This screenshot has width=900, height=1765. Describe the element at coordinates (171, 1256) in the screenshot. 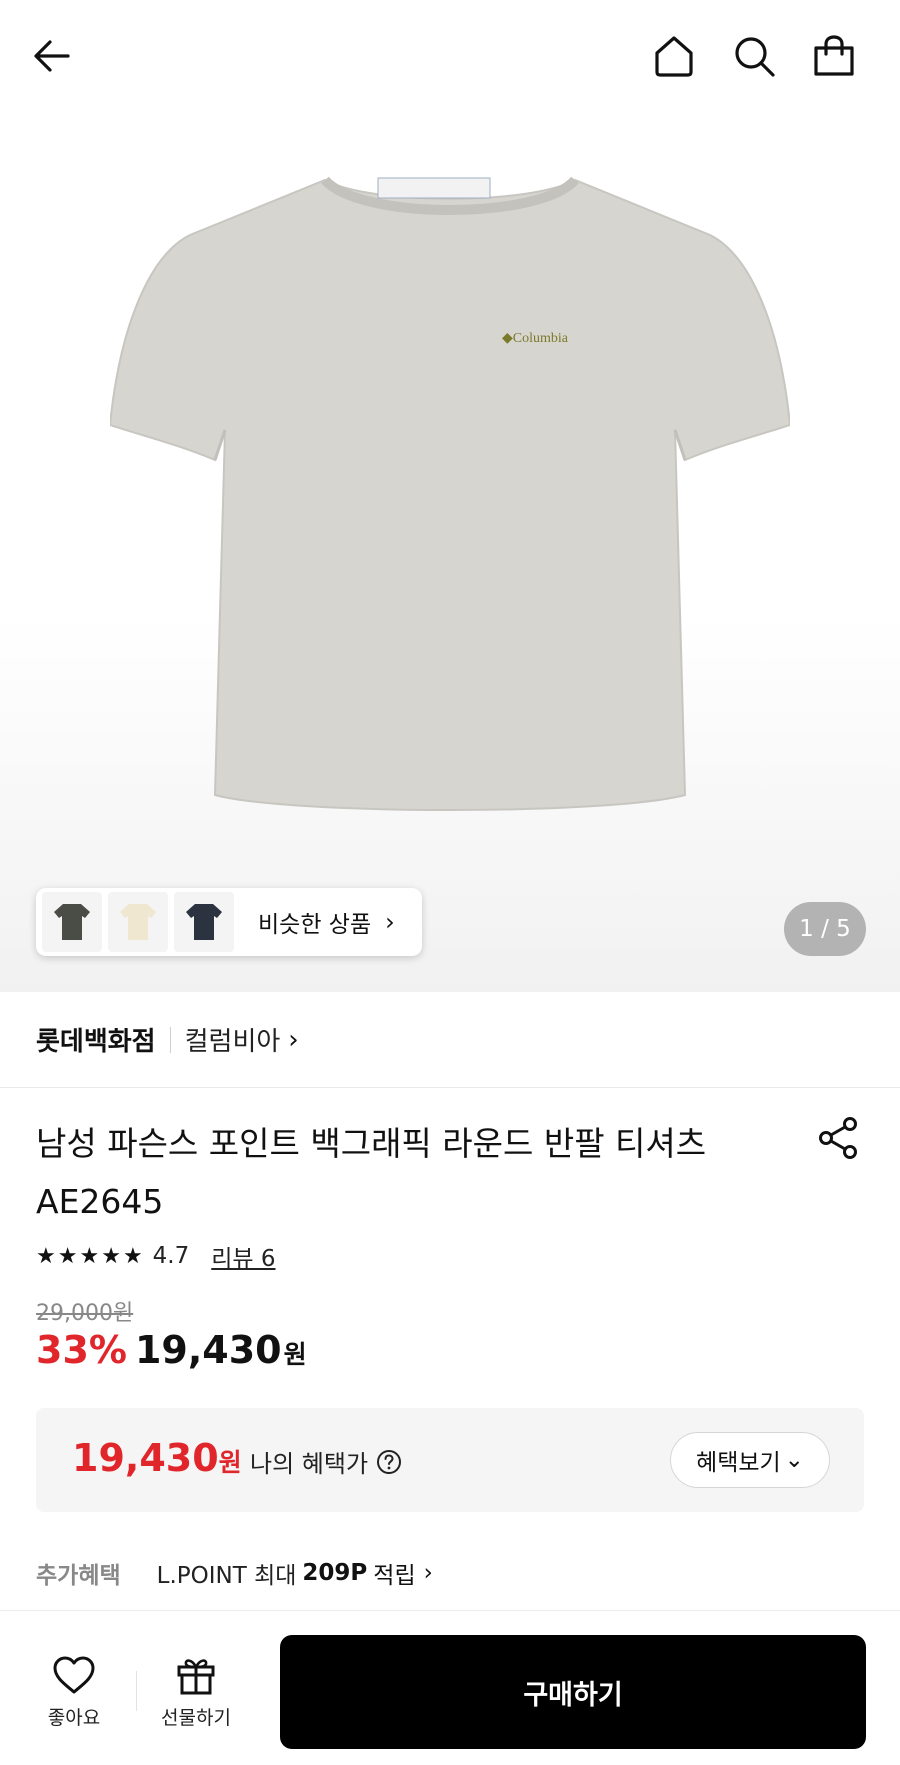

I see `rating-value: 4.7` at that location.